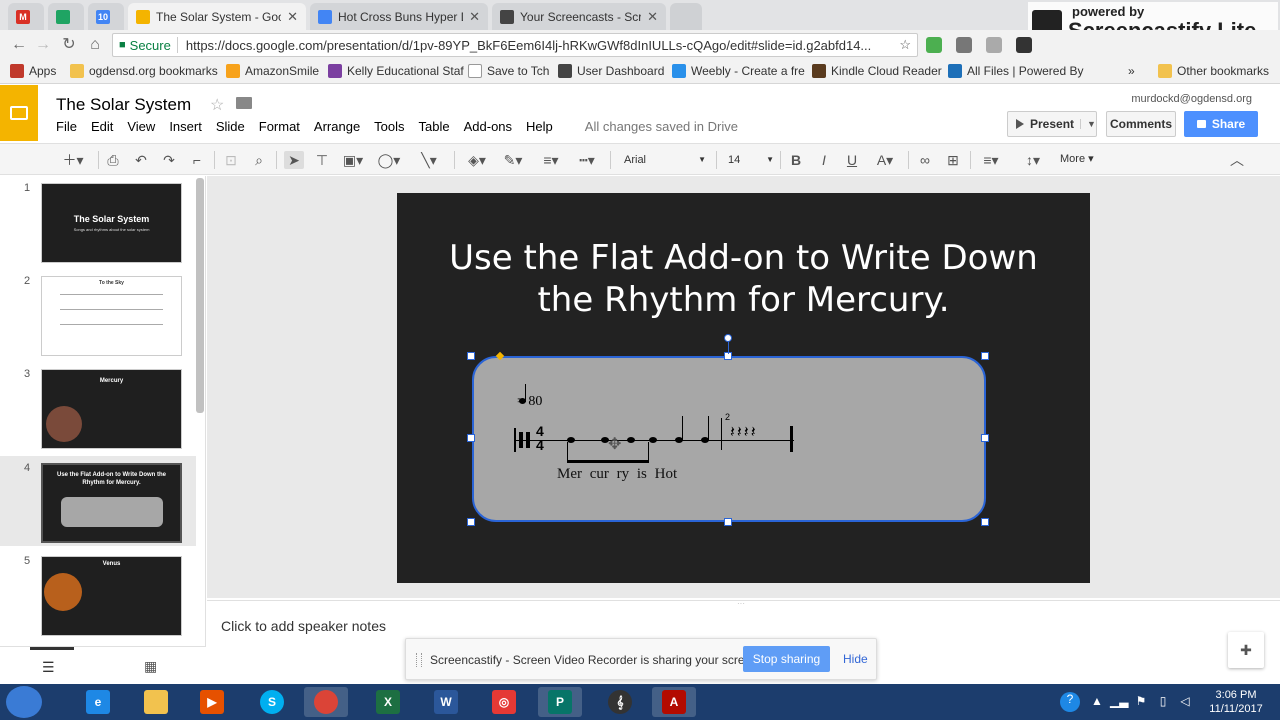 The height and width of the screenshot is (720, 1280). What do you see at coordinates (686, 16) in the screenshot?
I see `new-tab-button` at bounding box center [686, 16].